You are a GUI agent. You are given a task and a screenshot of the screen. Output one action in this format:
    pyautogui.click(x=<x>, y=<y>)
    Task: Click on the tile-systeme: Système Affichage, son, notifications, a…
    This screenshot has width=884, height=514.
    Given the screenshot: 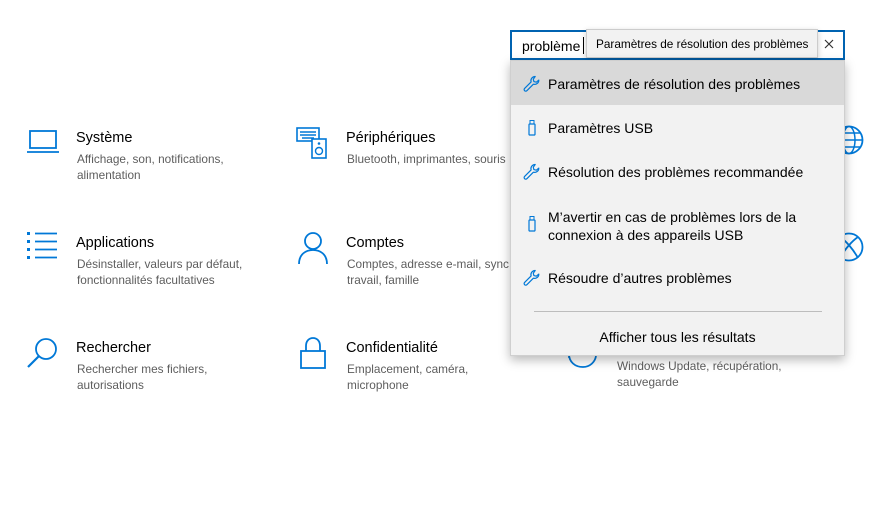 What is the action you would take?
    pyautogui.click(x=146, y=161)
    